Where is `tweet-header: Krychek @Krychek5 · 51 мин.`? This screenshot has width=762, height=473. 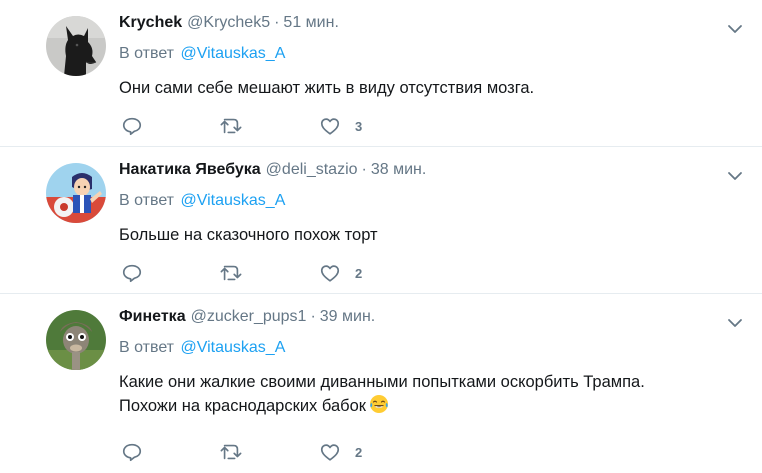
tweet-header: Krychek @Krychek5 · 51 мин. is located at coordinates (229, 25).